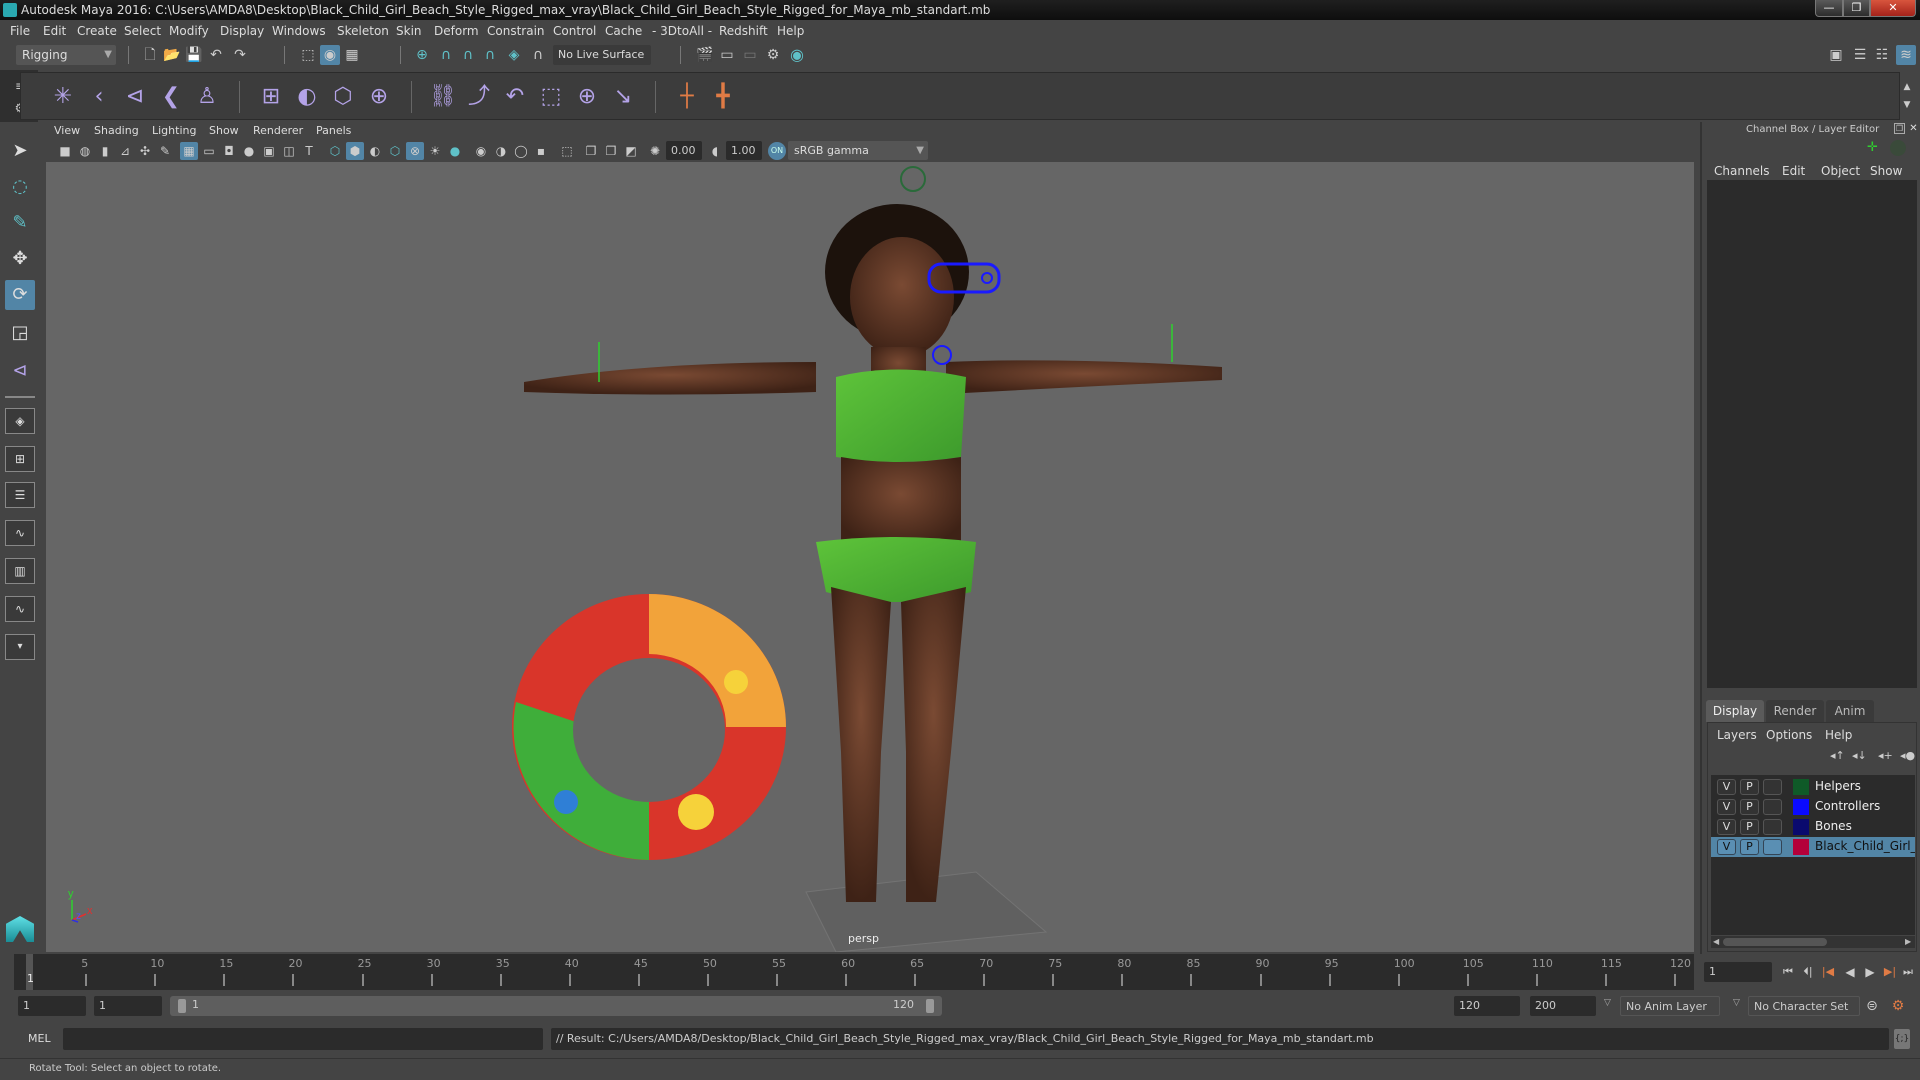 Image resolution: width=1920 pixels, height=1080 pixels. What do you see at coordinates (20, 151) in the screenshot?
I see `select-tool-icon: ➤` at bounding box center [20, 151].